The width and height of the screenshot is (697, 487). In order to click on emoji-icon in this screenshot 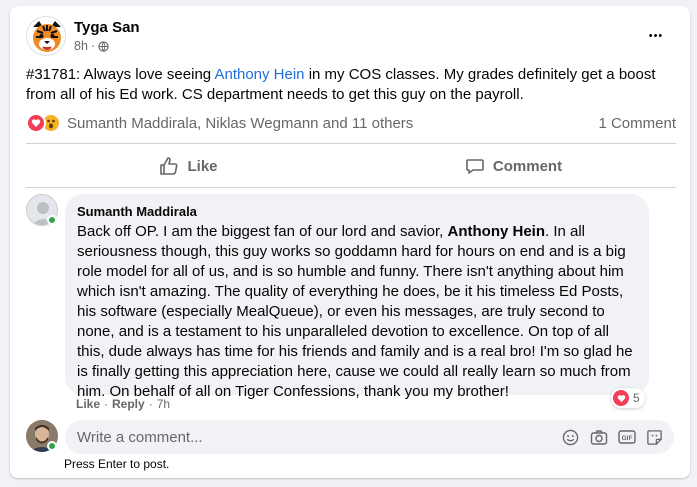, I will do `click(570, 437)`.